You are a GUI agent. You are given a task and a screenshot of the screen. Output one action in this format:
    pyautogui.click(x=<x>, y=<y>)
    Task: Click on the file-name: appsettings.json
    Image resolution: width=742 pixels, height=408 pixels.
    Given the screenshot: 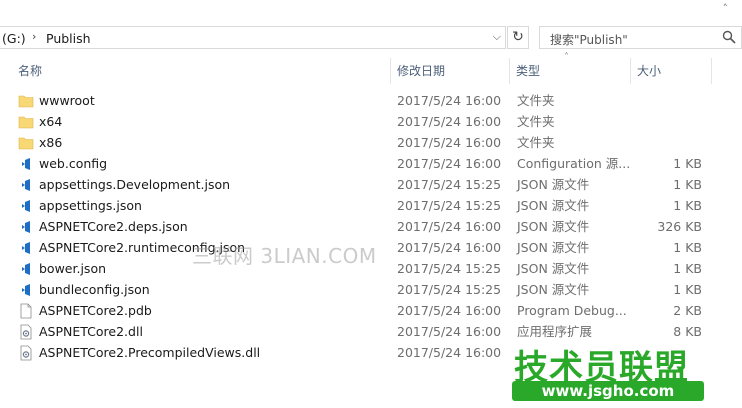 What is the action you would take?
    pyautogui.click(x=90, y=205)
    